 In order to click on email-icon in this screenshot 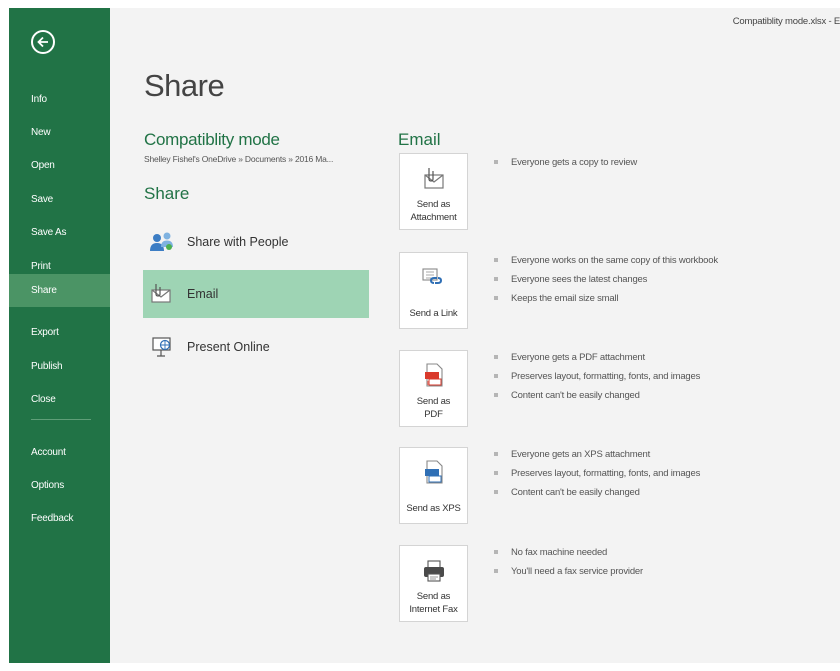, I will do `click(162, 294)`.